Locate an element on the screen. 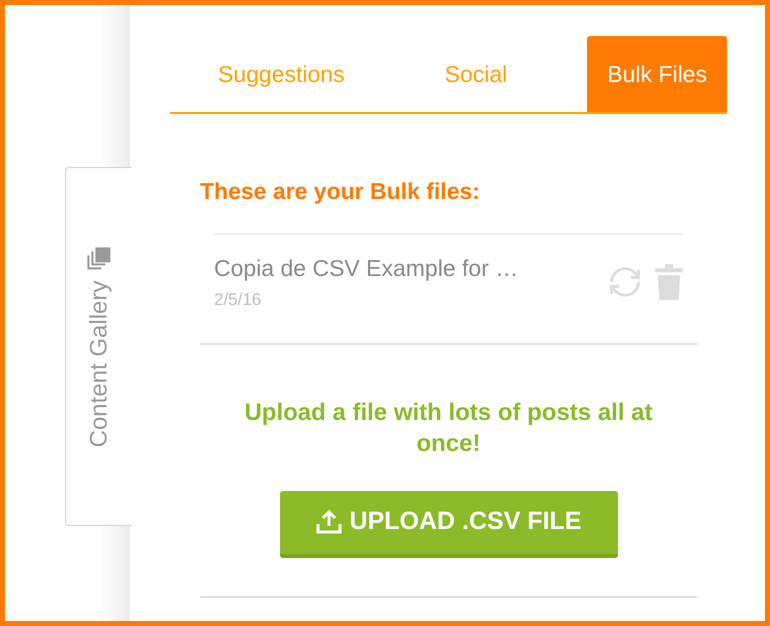 This screenshot has height=626, width=770. section-heading: These are your Bulk files: is located at coordinates (340, 191).